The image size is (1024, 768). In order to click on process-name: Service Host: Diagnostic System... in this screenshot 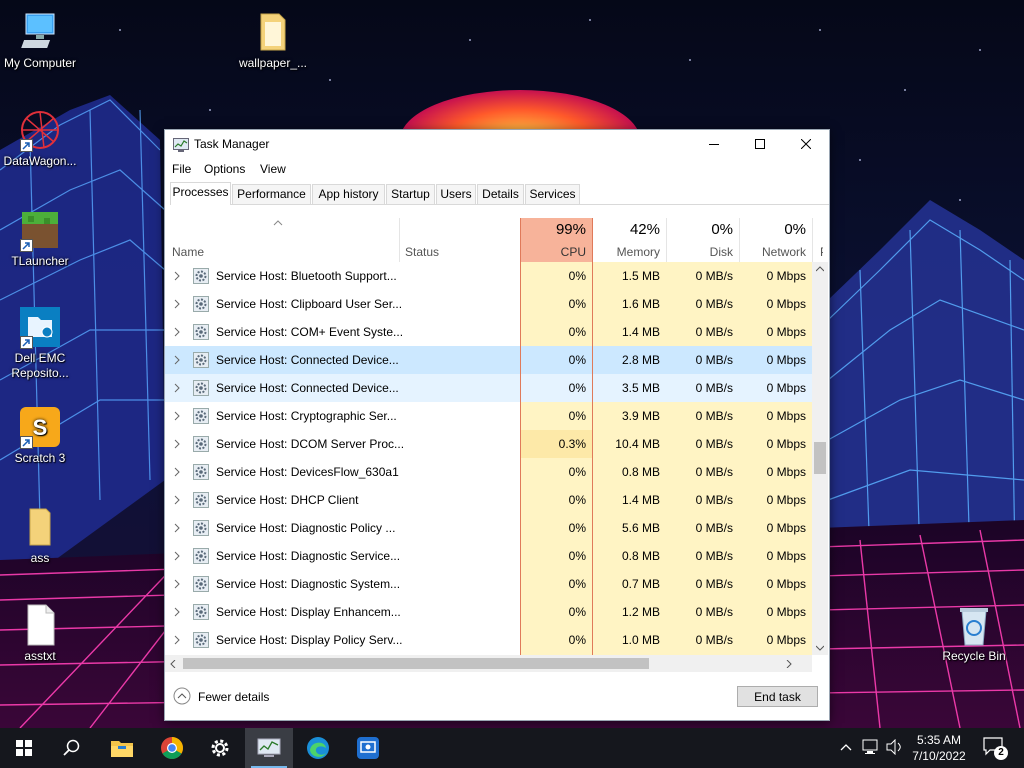, I will do `click(308, 584)`.